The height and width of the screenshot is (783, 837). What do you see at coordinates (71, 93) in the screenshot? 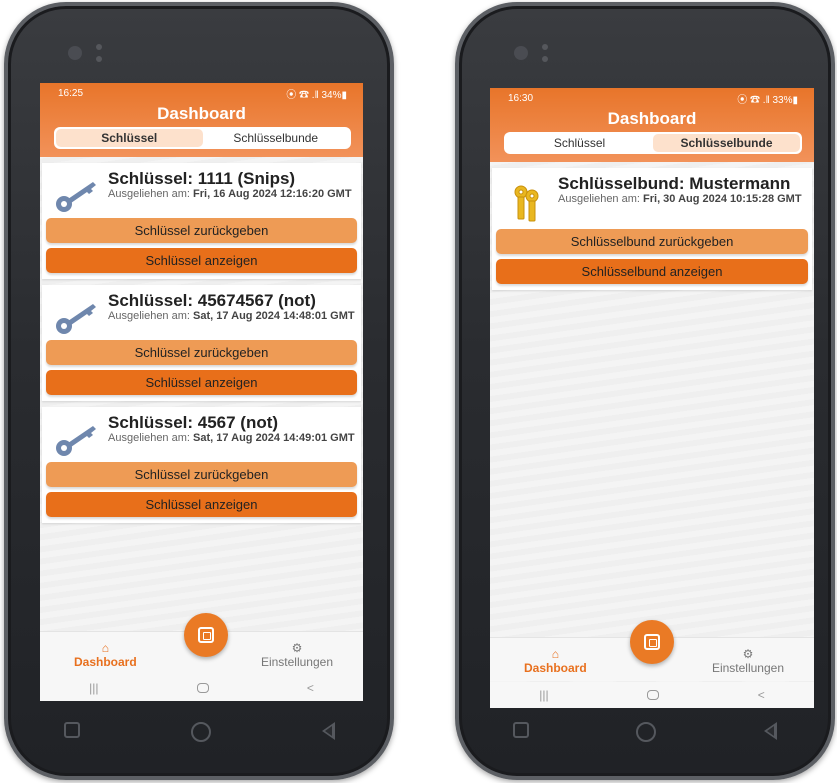
I see `status-time: 16:25` at bounding box center [71, 93].